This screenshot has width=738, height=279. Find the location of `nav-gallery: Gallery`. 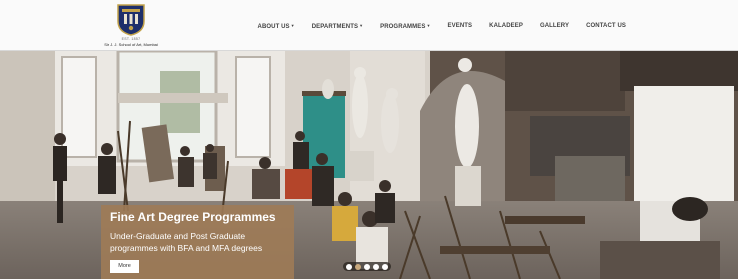

nav-gallery: Gallery is located at coordinates (554, 26).